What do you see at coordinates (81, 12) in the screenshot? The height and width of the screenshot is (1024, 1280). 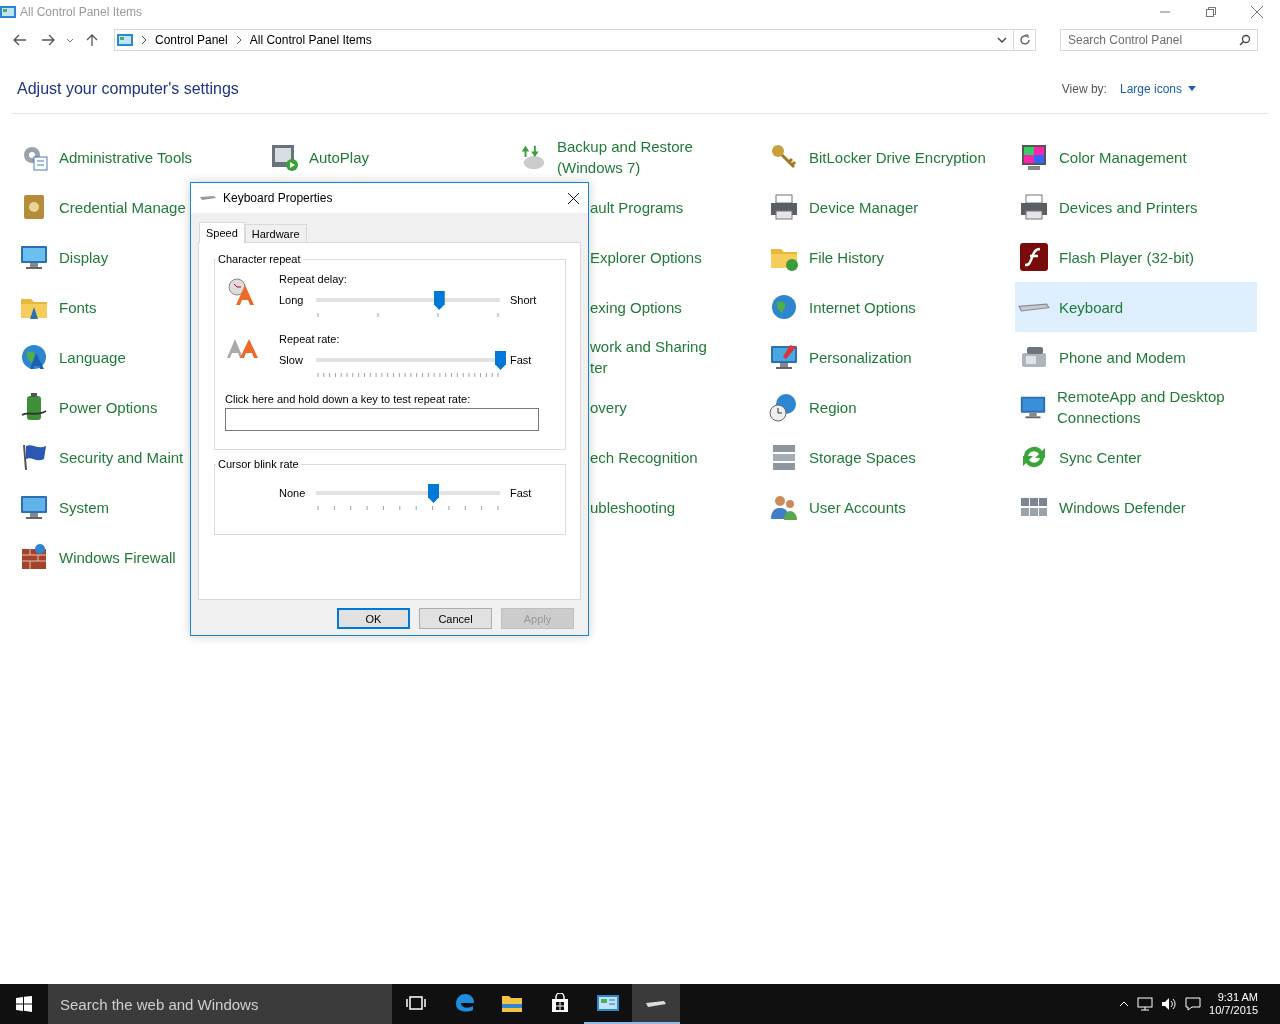 I see `window-title: All Control Panel Items` at bounding box center [81, 12].